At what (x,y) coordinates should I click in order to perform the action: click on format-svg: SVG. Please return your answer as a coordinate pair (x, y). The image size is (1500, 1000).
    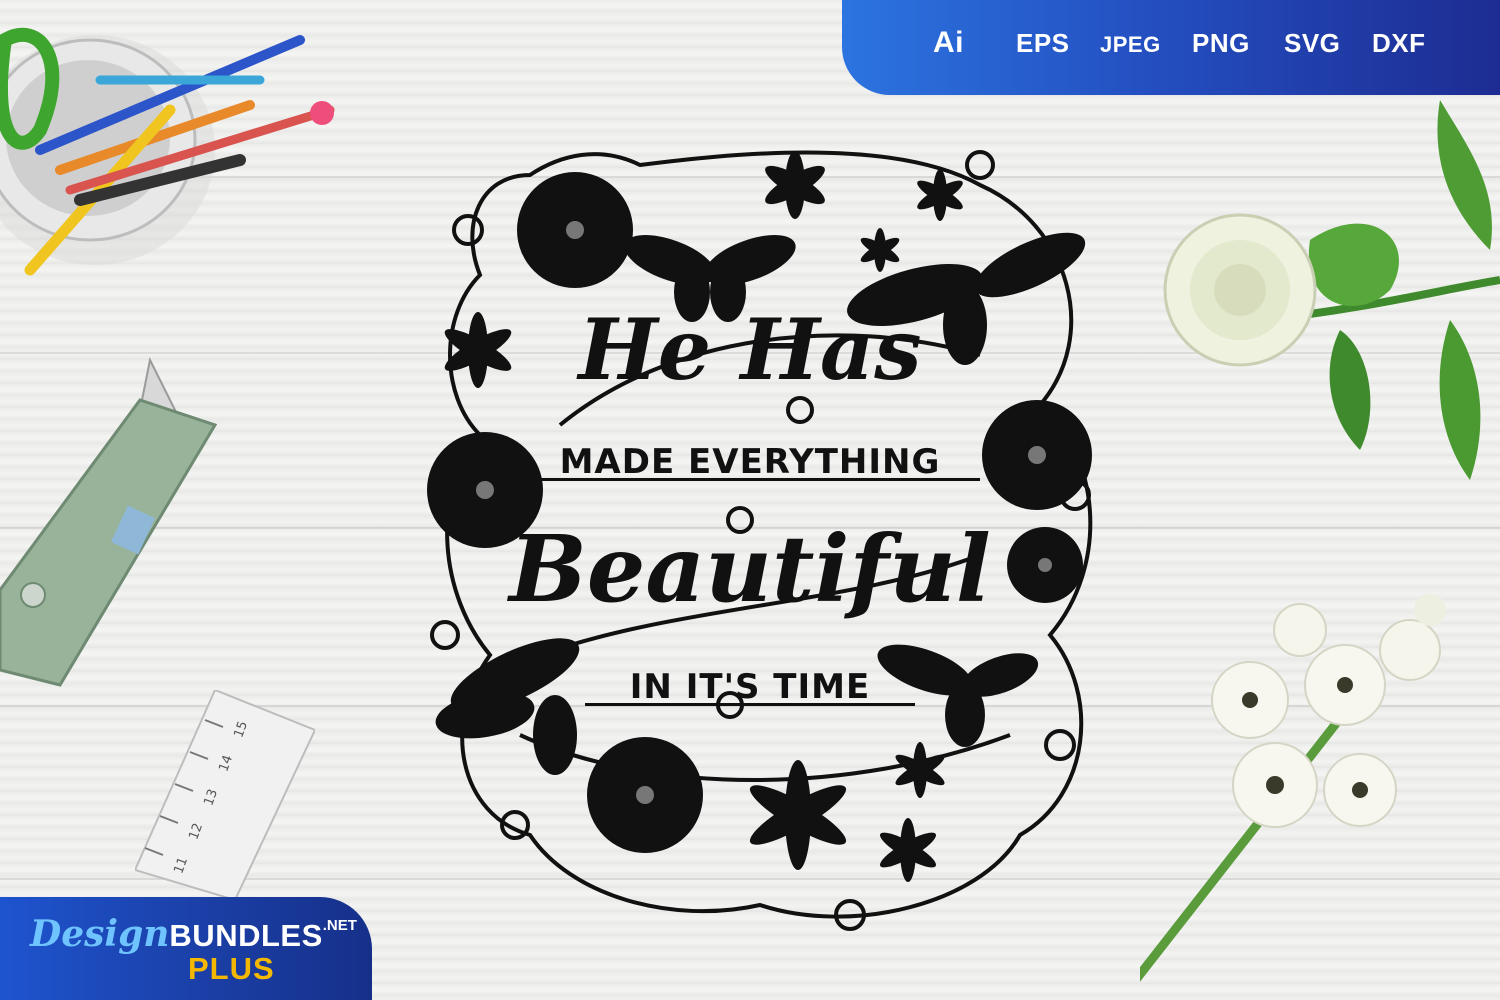
    Looking at the image, I should click on (1312, 43).